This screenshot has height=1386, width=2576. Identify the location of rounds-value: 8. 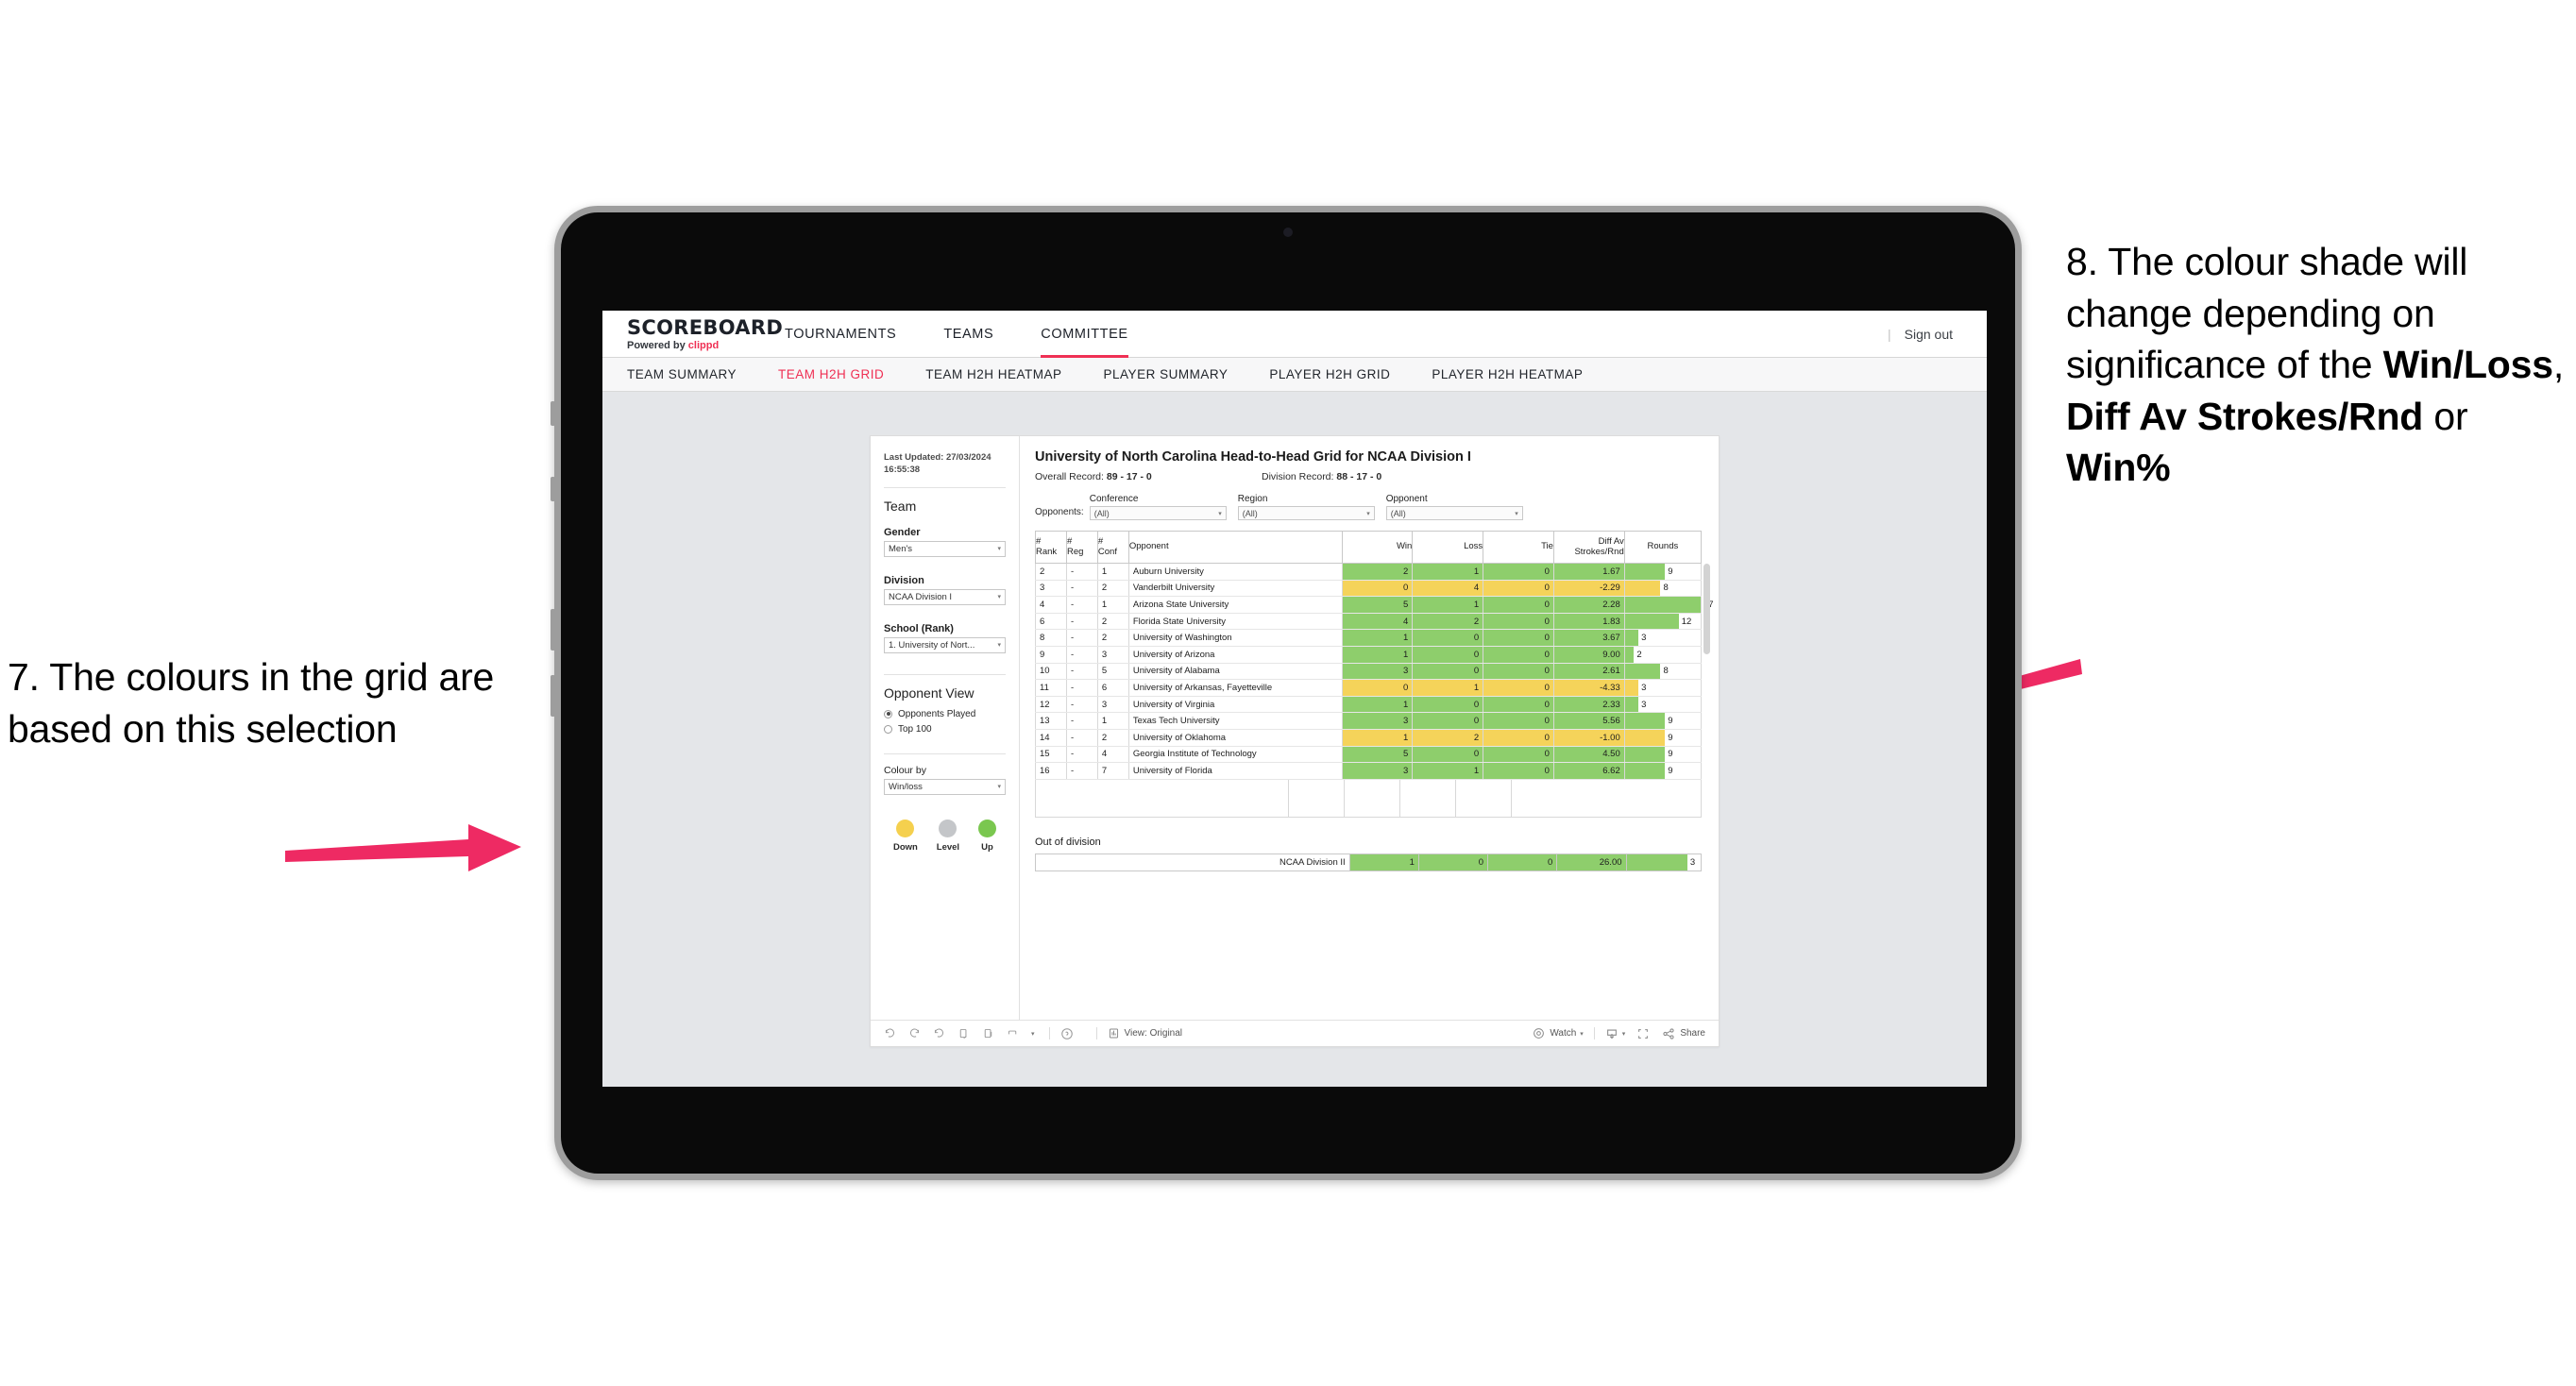
(1666, 671).